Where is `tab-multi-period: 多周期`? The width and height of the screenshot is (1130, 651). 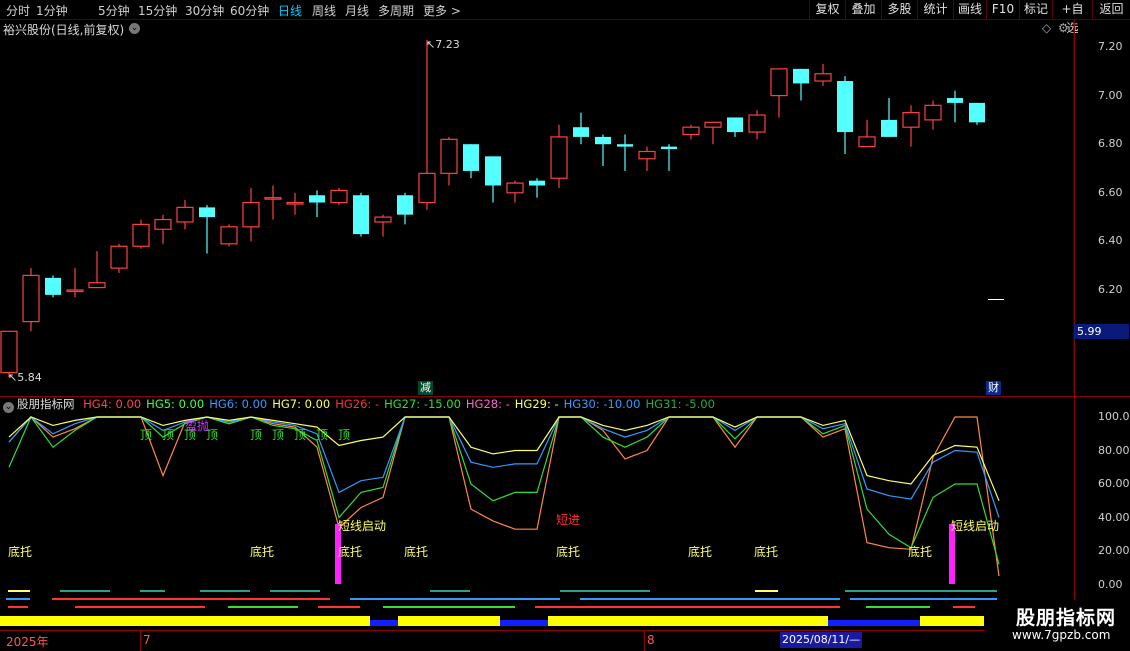
tab-multi-period: 多周期 is located at coordinates (396, 10).